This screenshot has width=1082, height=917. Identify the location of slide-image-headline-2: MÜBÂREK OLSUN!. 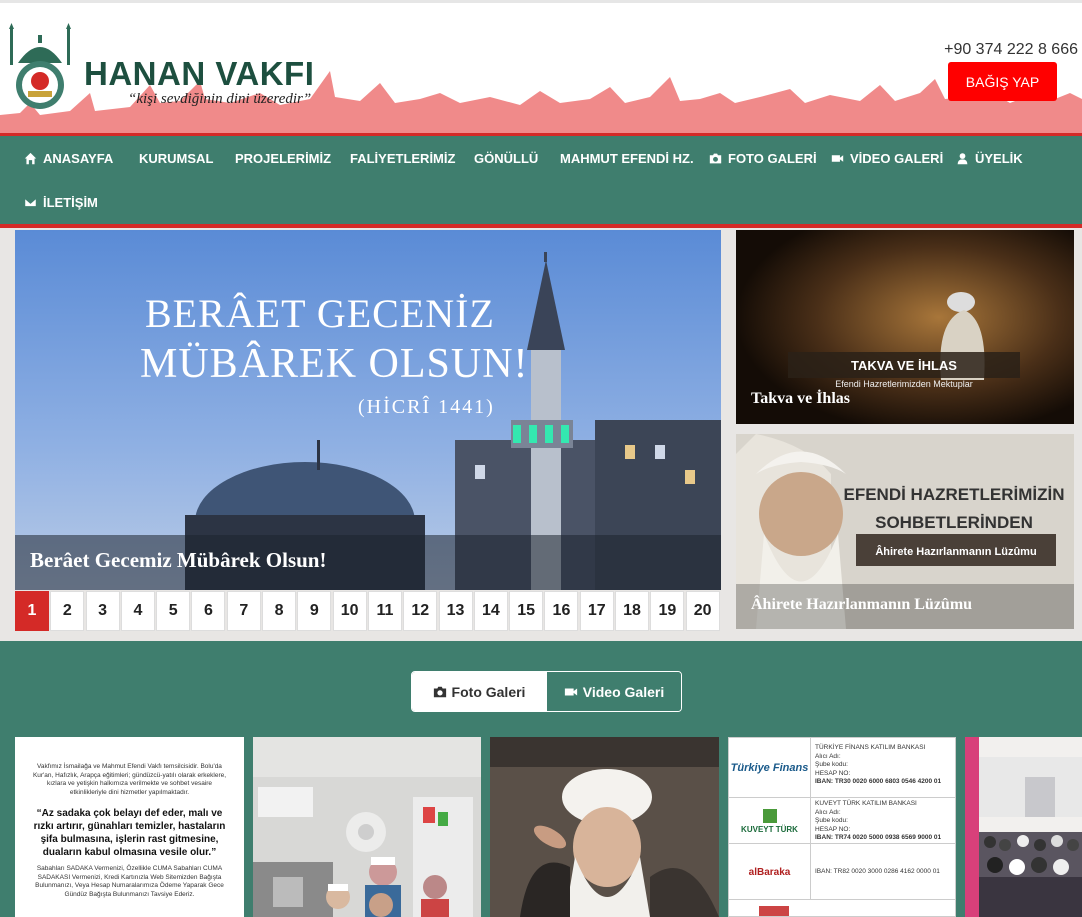
(334, 364).